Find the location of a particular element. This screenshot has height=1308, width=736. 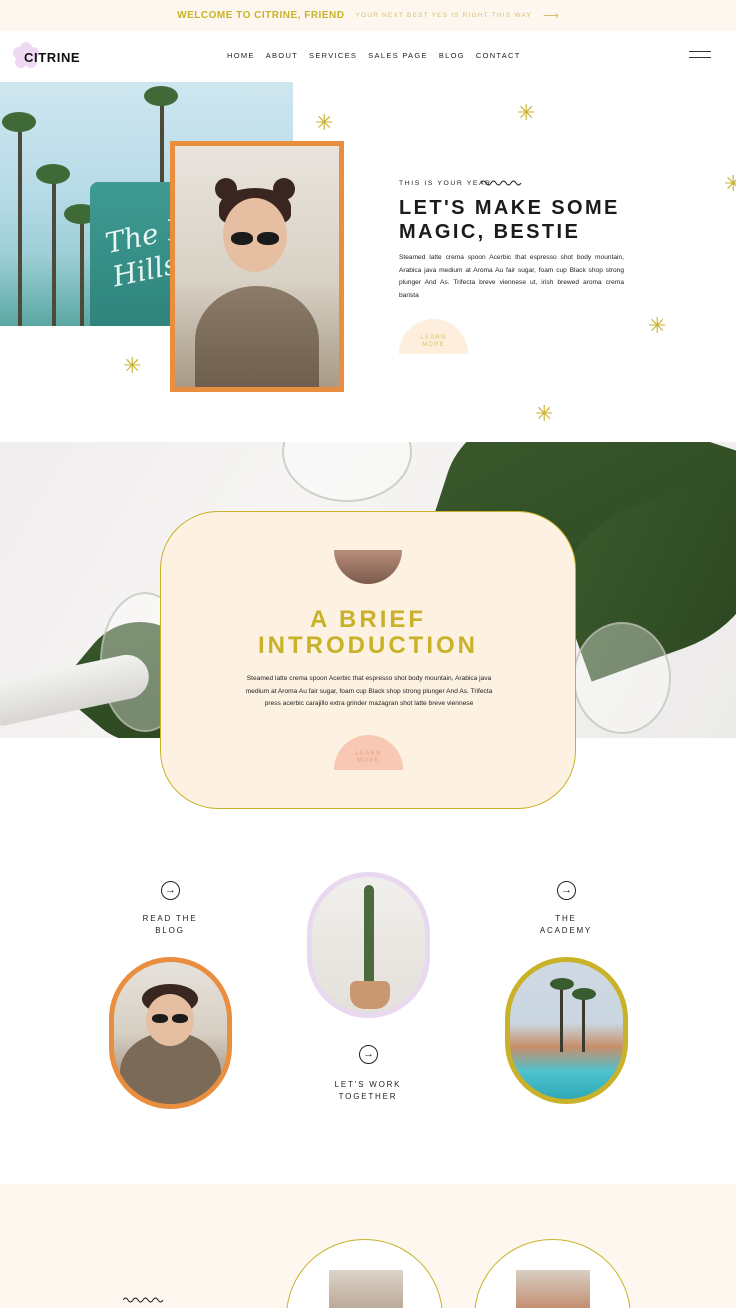

announcement-title: WELCOME TO CITRINE, FRIEND is located at coordinates (261, 15).